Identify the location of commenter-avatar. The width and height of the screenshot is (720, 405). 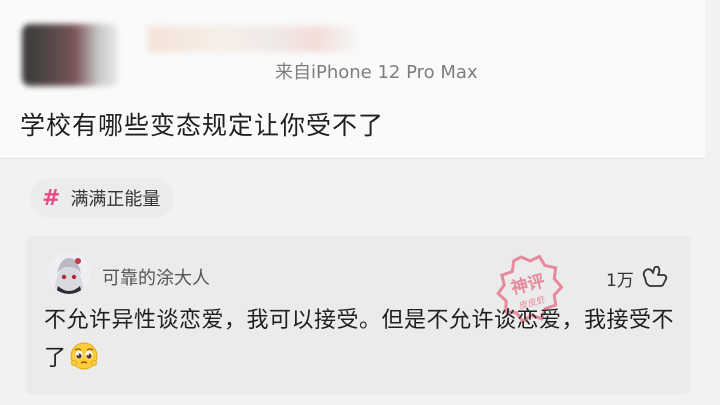
(69, 273).